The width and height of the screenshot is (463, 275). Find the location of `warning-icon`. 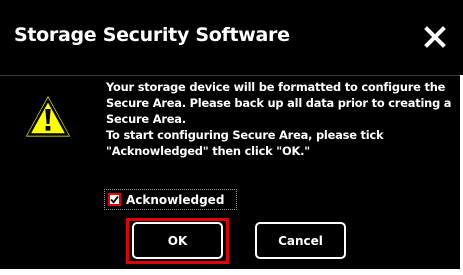

warning-icon is located at coordinates (48, 116).